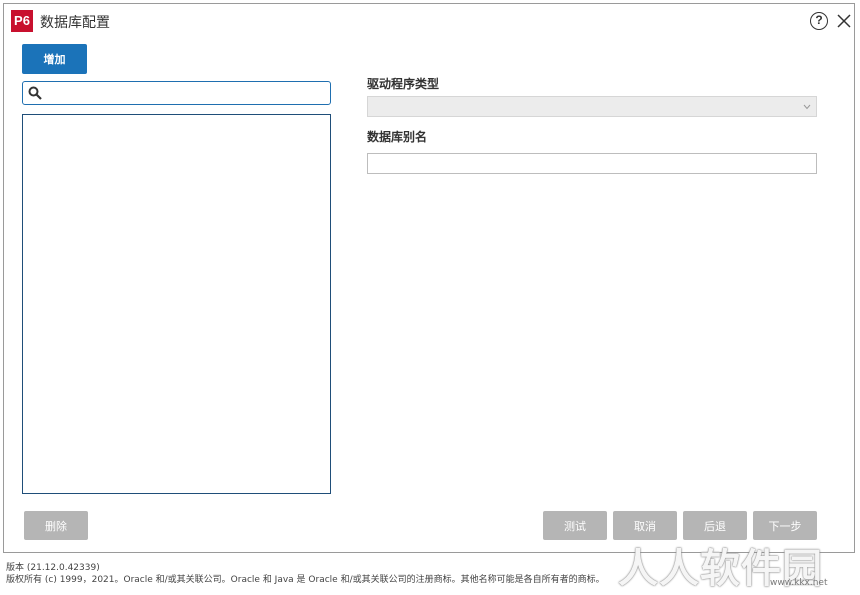 This screenshot has height=595, width=860. I want to click on window-title: 数据库配置, so click(75, 23).